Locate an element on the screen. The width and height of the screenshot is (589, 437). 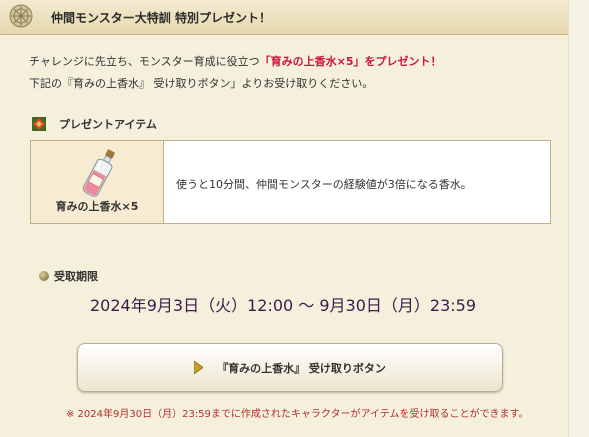
play-arrow-icon is located at coordinates (199, 367).